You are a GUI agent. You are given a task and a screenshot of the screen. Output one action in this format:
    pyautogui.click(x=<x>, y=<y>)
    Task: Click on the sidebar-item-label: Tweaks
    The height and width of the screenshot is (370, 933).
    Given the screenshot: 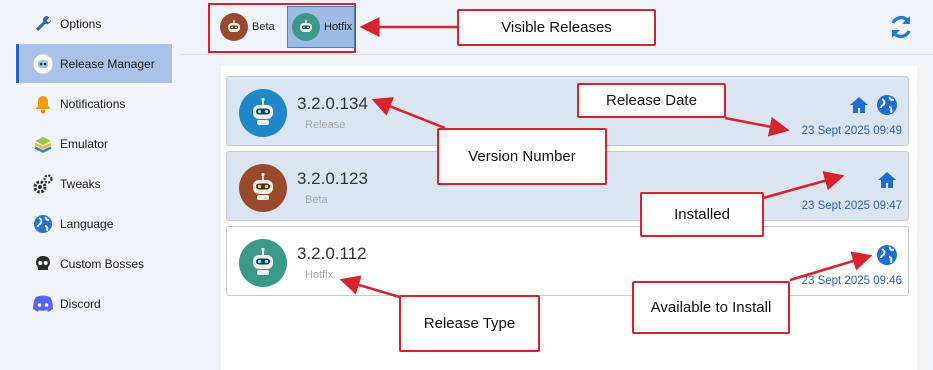 What is the action you would take?
    pyautogui.click(x=80, y=183)
    